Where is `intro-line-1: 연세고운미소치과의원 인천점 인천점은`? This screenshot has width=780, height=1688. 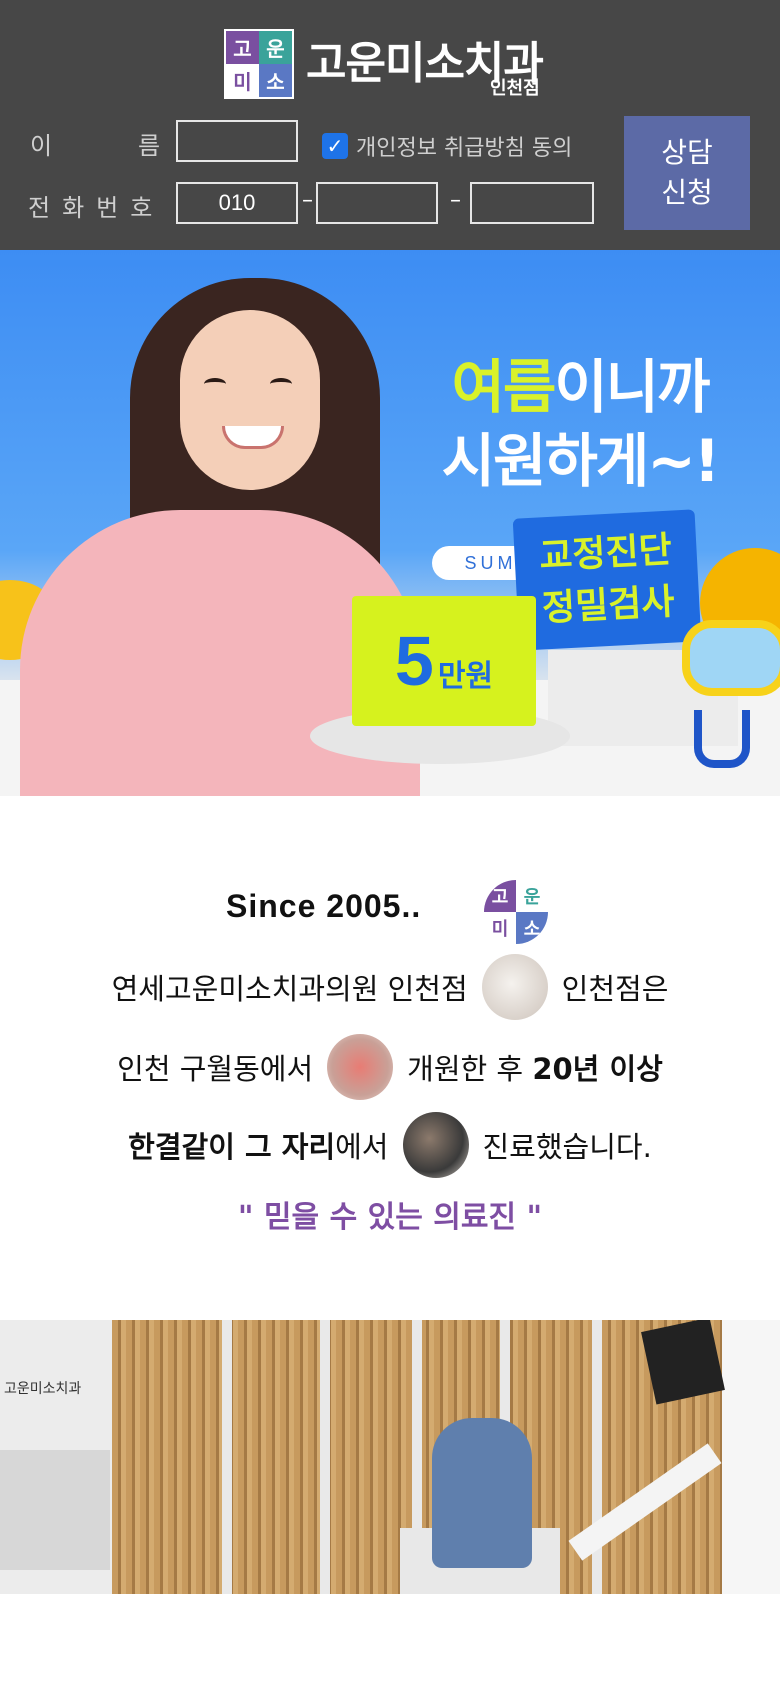
intro-line-1: 연세고운미소치과의원 인천점 인천점은 is located at coordinates (390, 987).